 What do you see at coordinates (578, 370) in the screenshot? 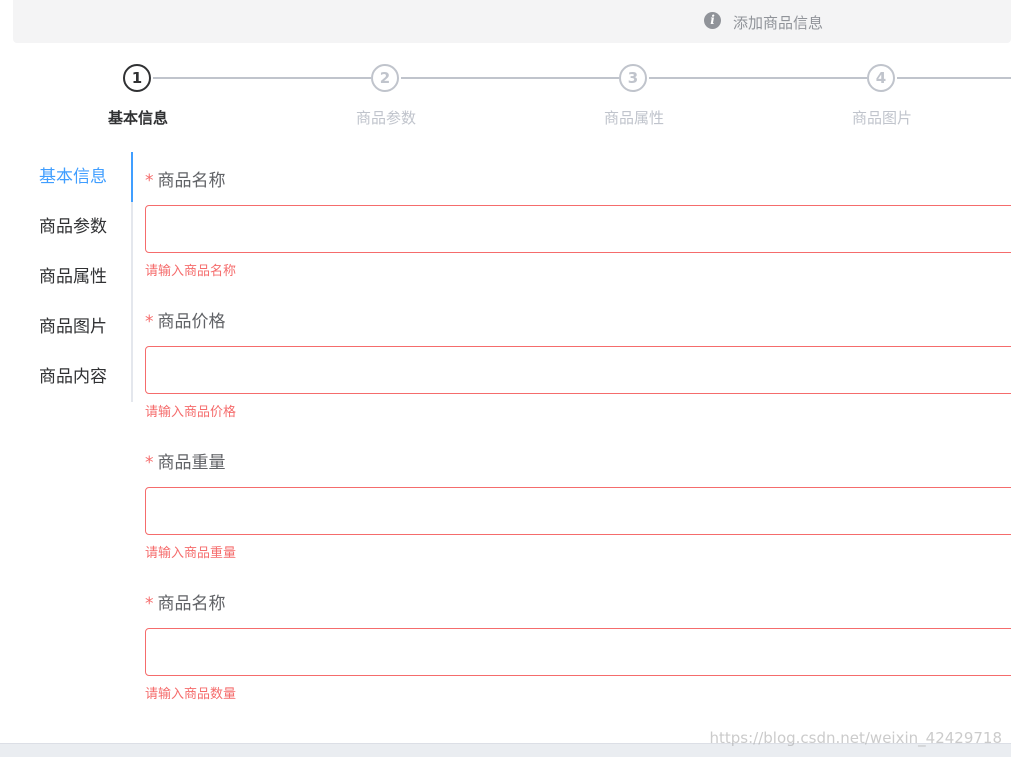
I see `goods-price-input` at bounding box center [578, 370].